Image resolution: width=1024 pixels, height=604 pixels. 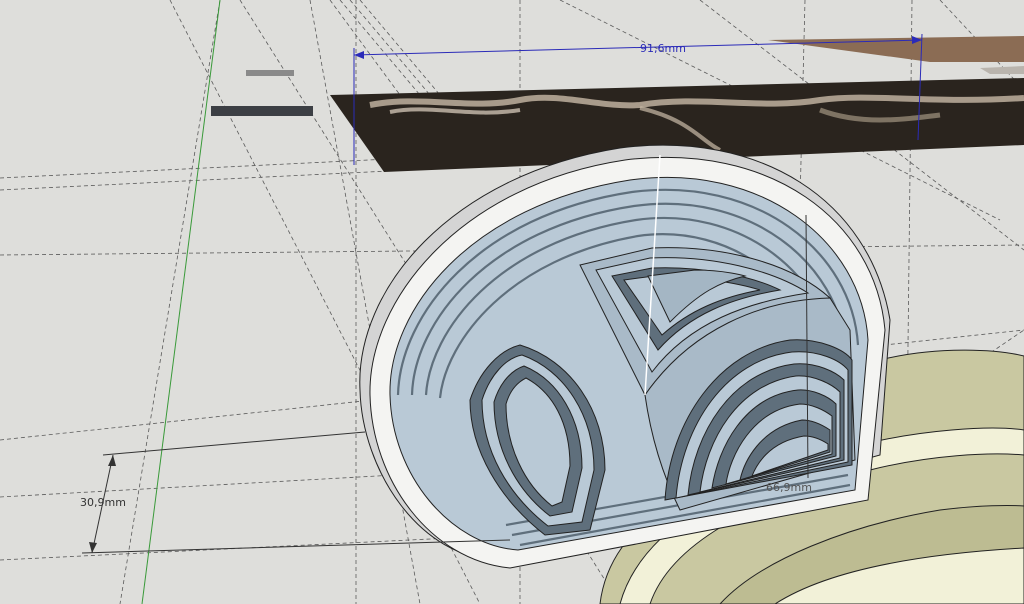 What do you see at coordinates (1002, 70) in the screenshot?
I see `reference-image-plane-2-edge` at bounding box center [1002, 70].